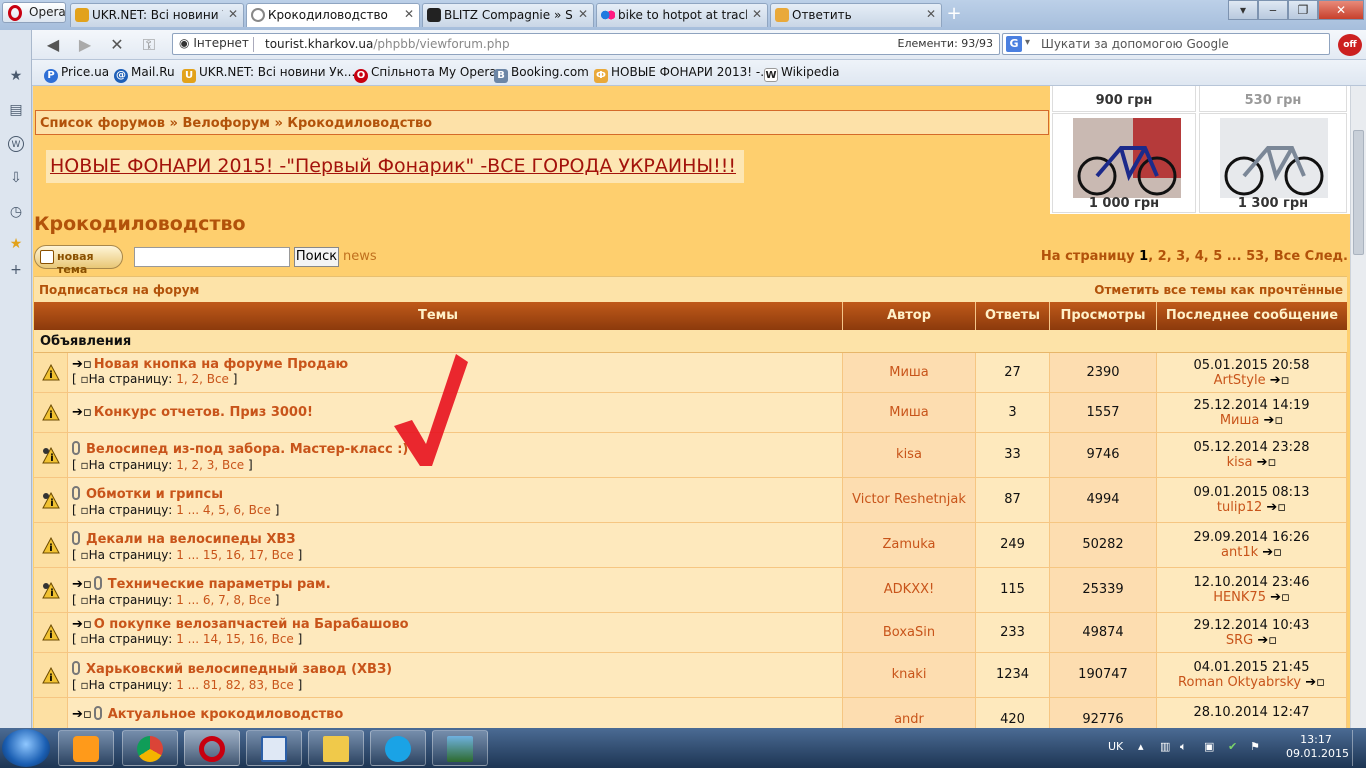 The image size is (1366, 768). Describe the element at coordinates (214, 43) in the screenshot. I see `security-label: ◉ Інтернет` at that location.